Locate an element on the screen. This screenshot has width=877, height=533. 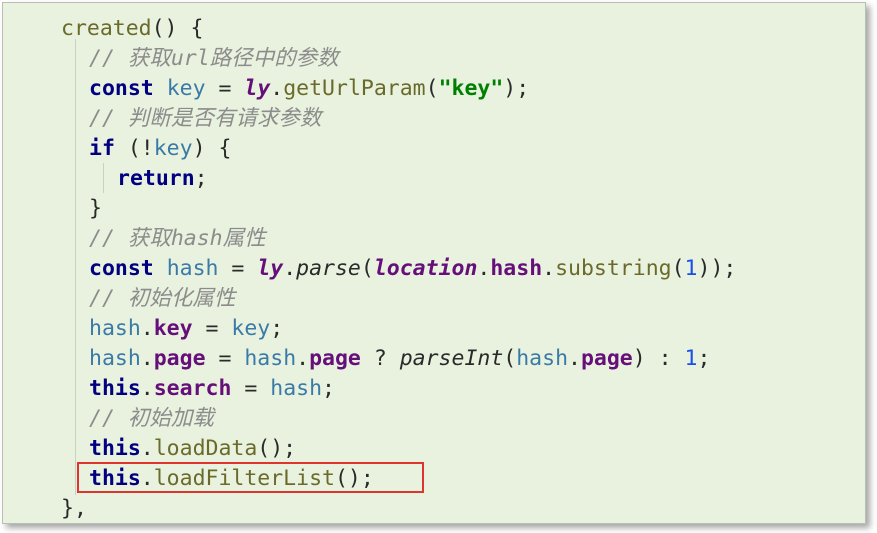
code-line: } is located at coordinates (95, 209).